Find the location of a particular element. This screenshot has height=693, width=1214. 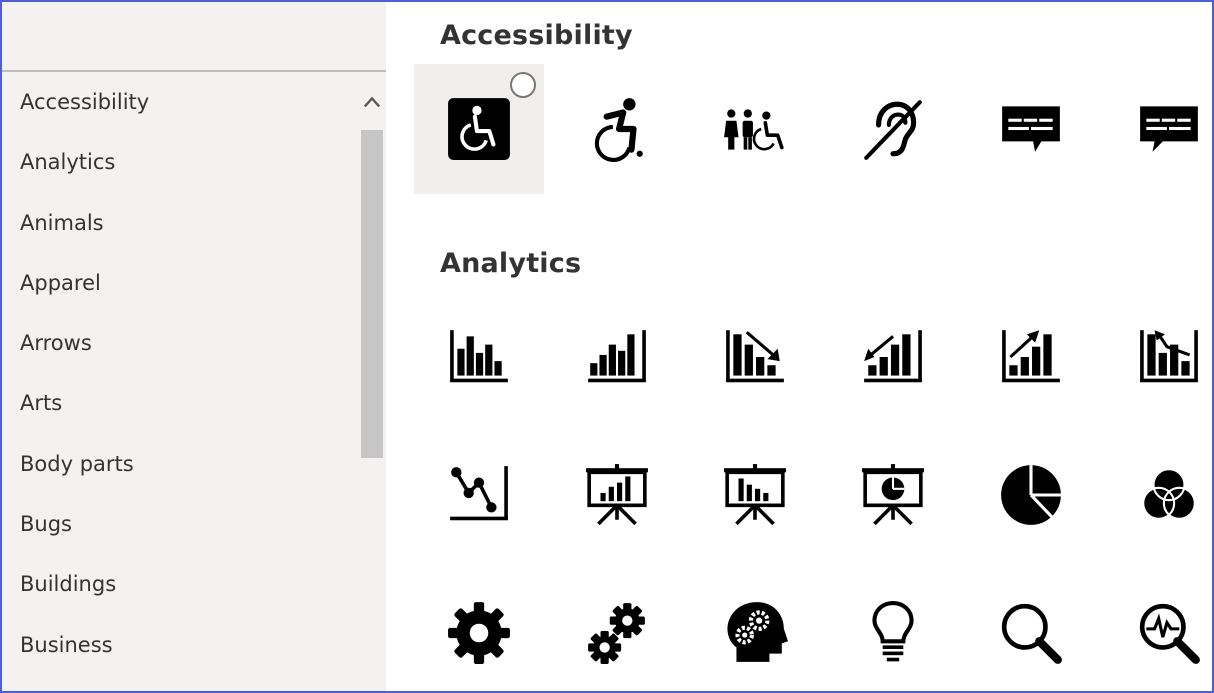

icon-tile-bar-chart-up-down-arrow is located at coordinates (1158, 357).